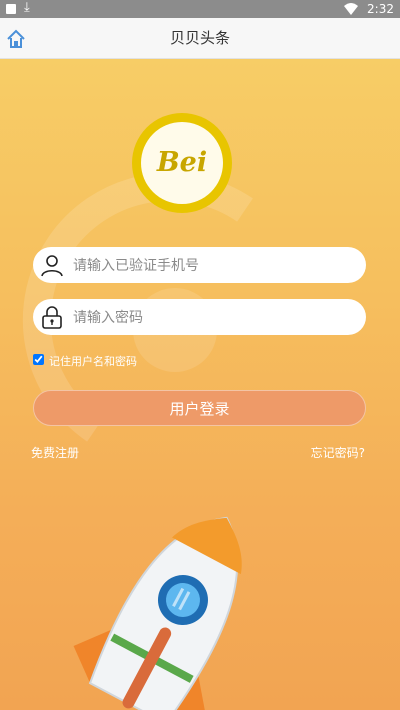 This screenshot has width=400, height=710. Describe the element at coordinates (338, 452) in the screenshot. I see `forgot-password-link: 忘记密码?` at that location.